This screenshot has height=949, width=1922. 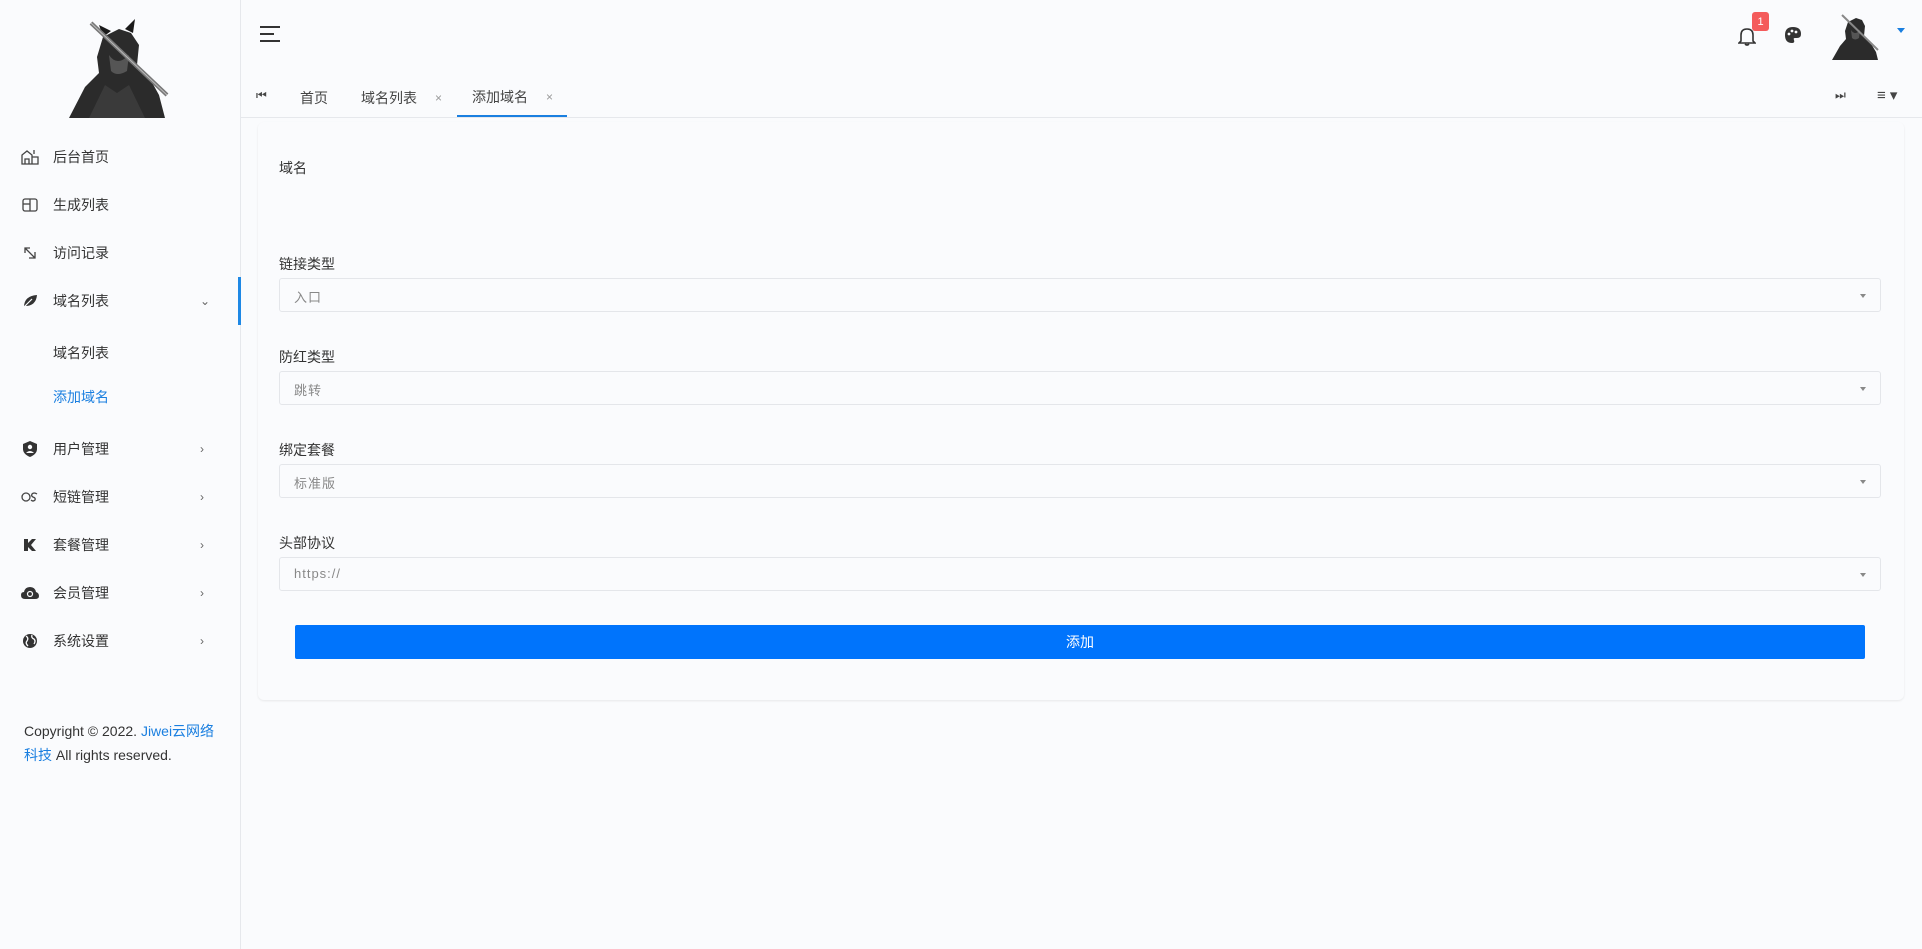 What do you see at coordinates (120, 301) in the screenshot?
I see `sidebar-item-domain-list: 域名列表 ⌄` at bounding box center [120, 301].